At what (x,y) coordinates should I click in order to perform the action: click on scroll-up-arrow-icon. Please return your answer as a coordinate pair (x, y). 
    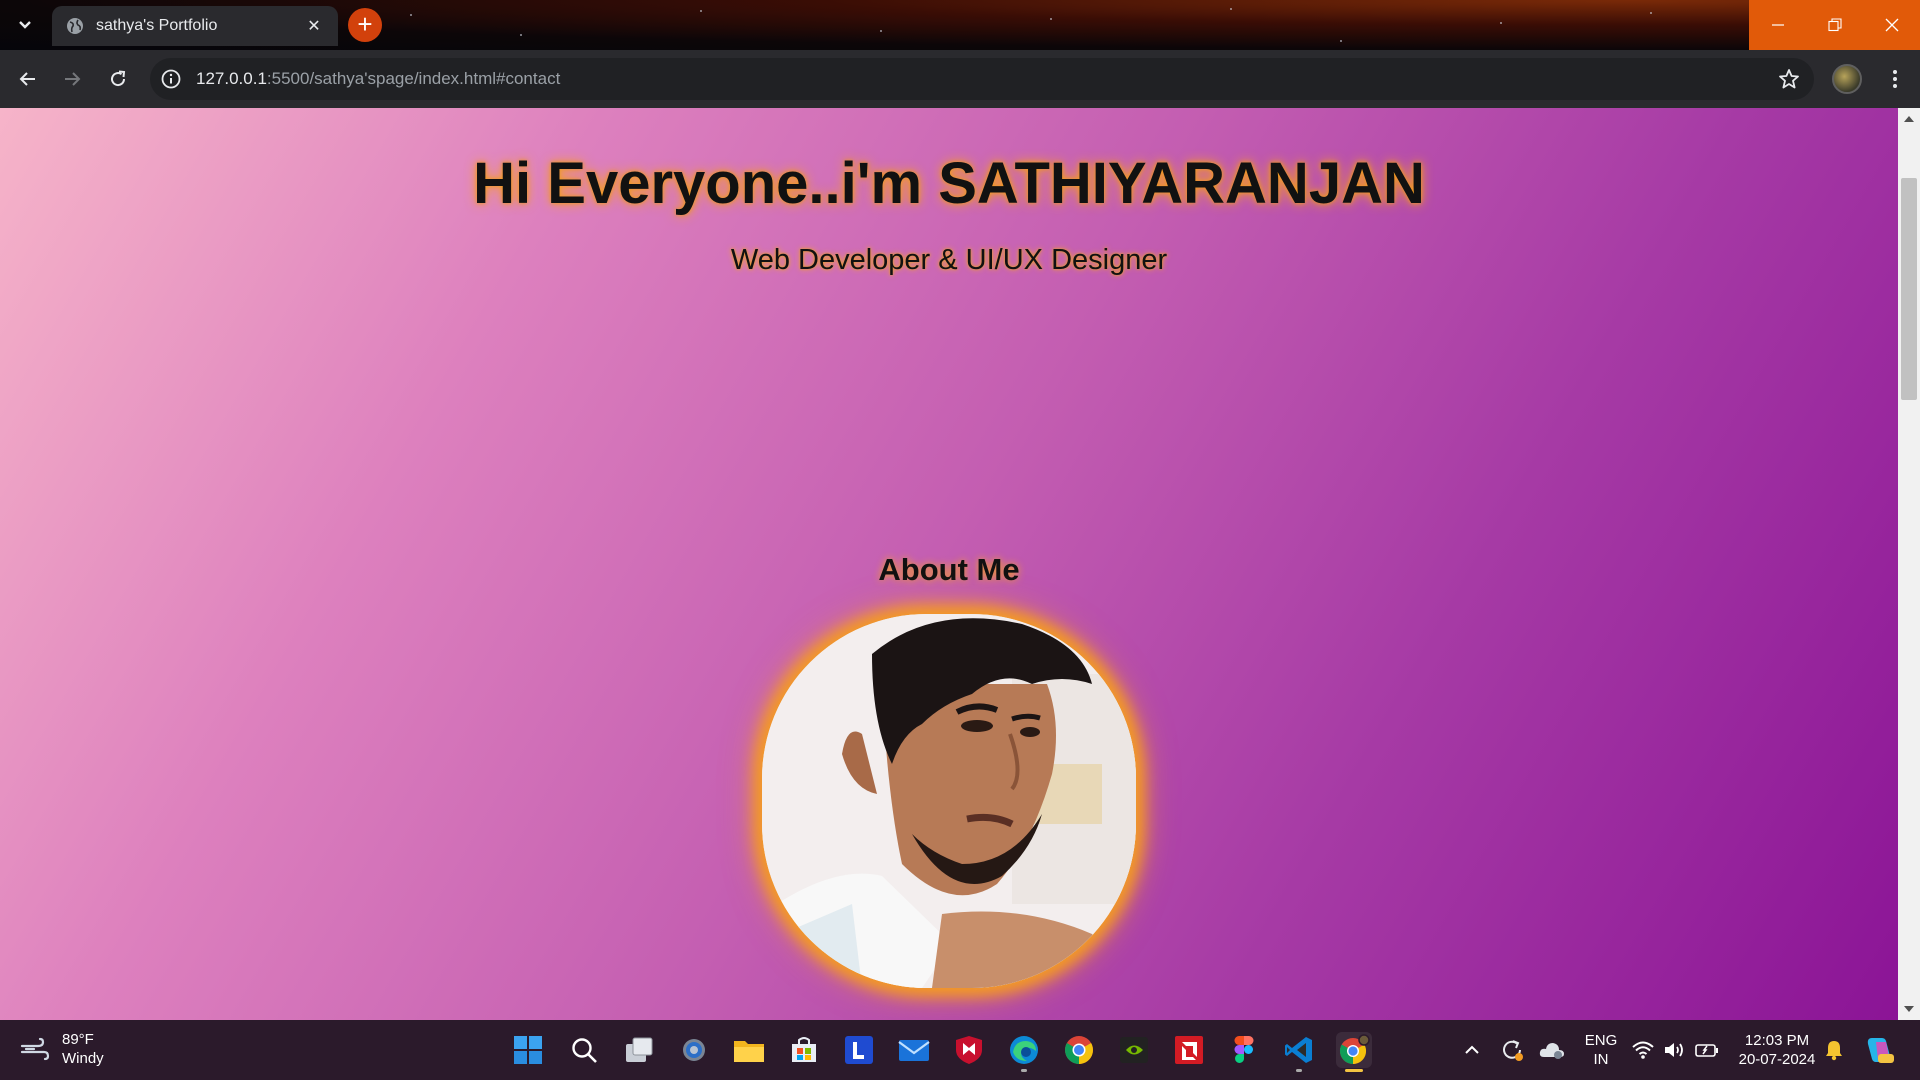
    Looking at the image, I should click on (1909, 119).